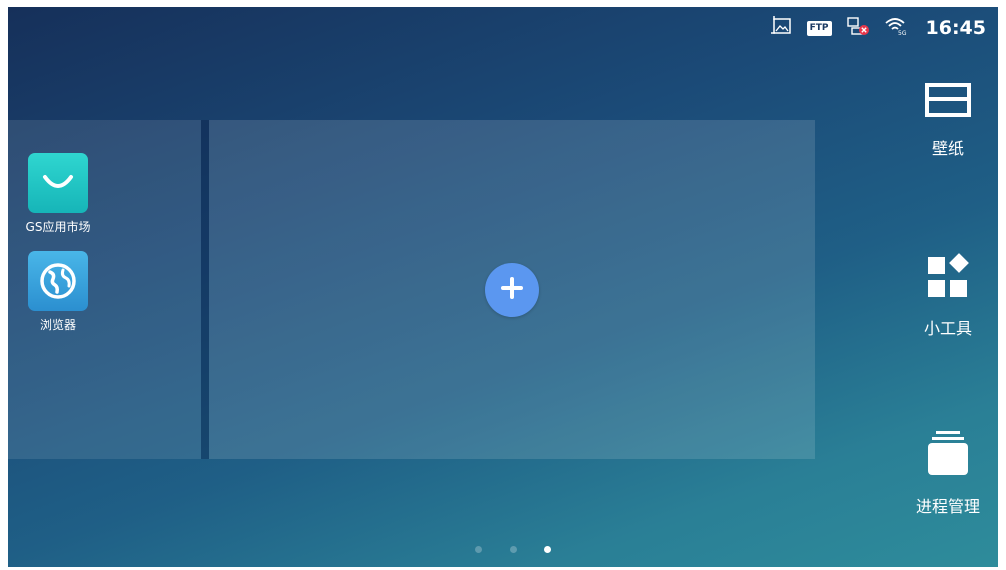 The image size is (1006, 570). What do you see at coordinates (947, 506) in the screenshot?
I see `side-menu-label: 进程管理` at bounding box center [947, 506].